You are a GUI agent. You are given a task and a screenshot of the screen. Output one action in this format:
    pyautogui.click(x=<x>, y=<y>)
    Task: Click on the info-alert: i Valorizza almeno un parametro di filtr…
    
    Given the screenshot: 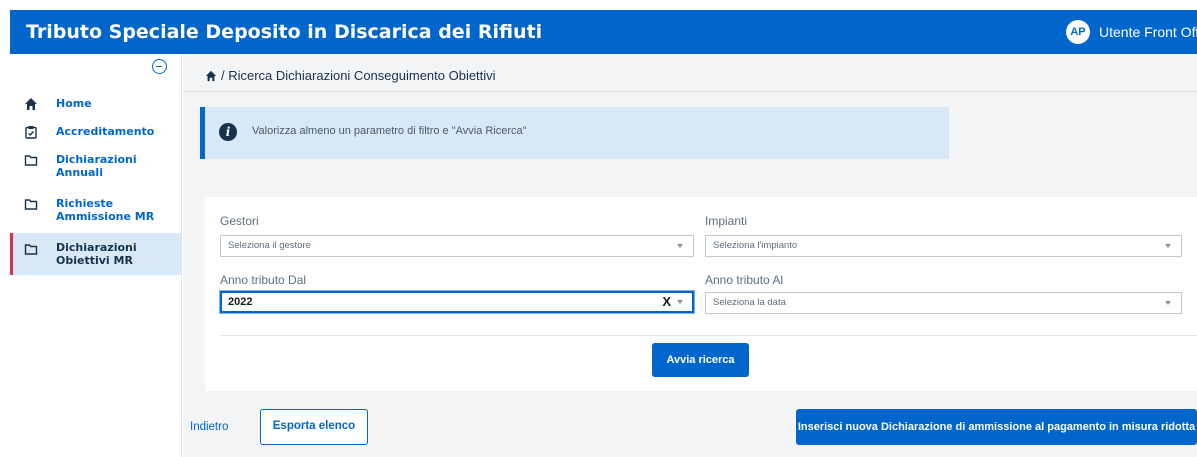 What is the action you would take?
    pyautogui.click(x=574, y=133)
    